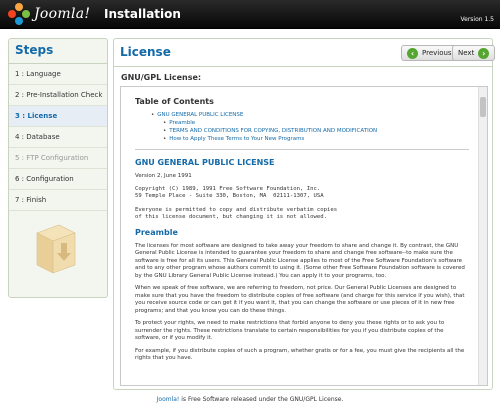 The image size is (500, 410). Describe the element at coordinates (305, 53) in the screenshot. I see `main-header: License ‹ Previous Next ›` at that location.